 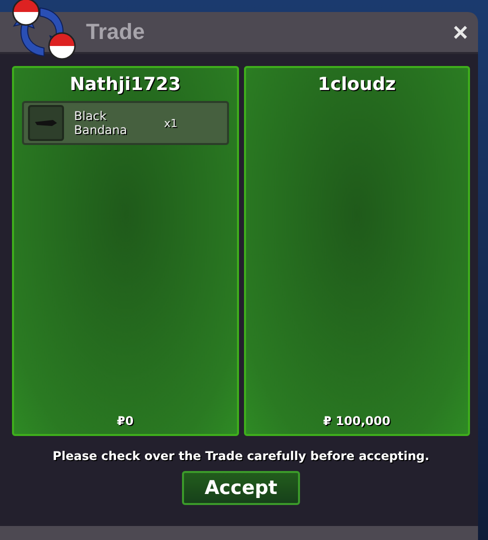 What do you see at coordinates (171, 123) in the screenshot?
I see `item-quantity: x1` at bounding box center [171, 123].